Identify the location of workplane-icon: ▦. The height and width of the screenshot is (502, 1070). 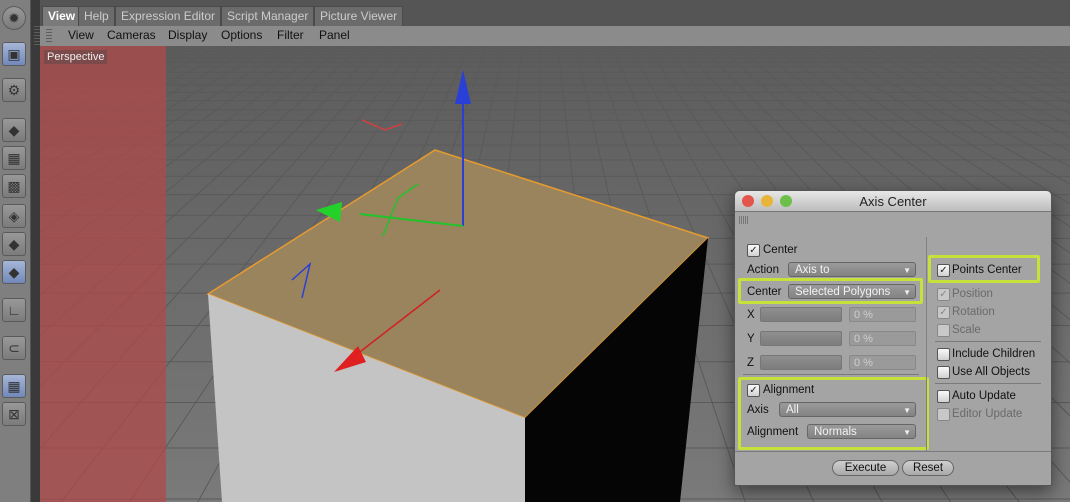
(14, 386).